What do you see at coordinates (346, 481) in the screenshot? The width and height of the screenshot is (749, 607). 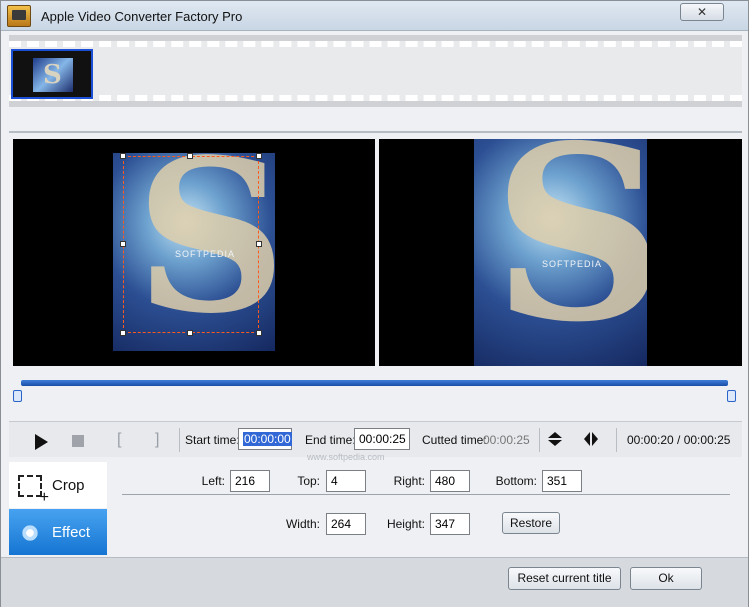 I see `top-field: 4` at bounding box center [346, 481].